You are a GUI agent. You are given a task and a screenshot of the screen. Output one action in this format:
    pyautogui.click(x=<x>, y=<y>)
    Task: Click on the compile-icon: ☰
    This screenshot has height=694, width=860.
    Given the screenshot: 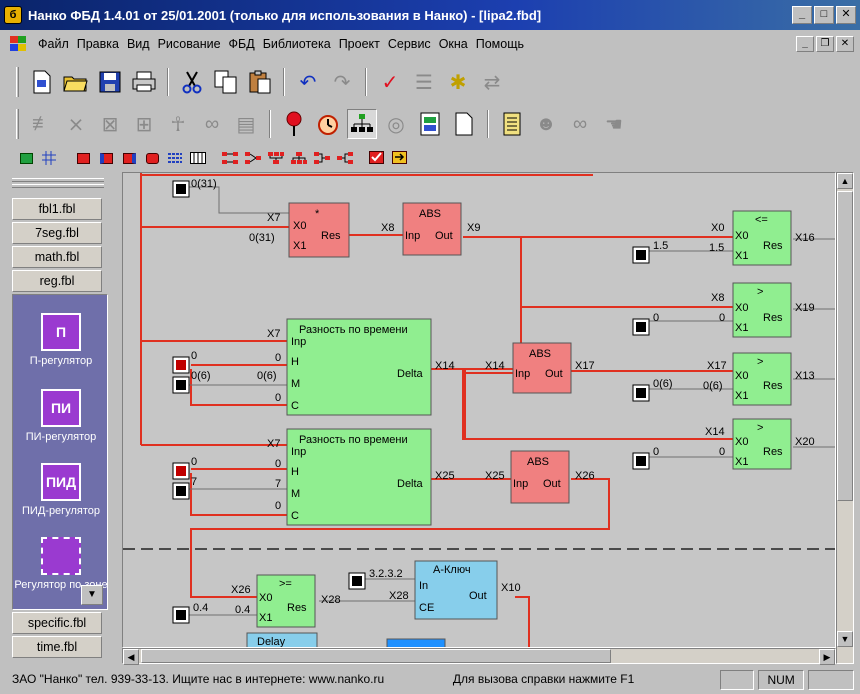 What is the action you would take?
    pyautogui.click(x=424, y=82)
    